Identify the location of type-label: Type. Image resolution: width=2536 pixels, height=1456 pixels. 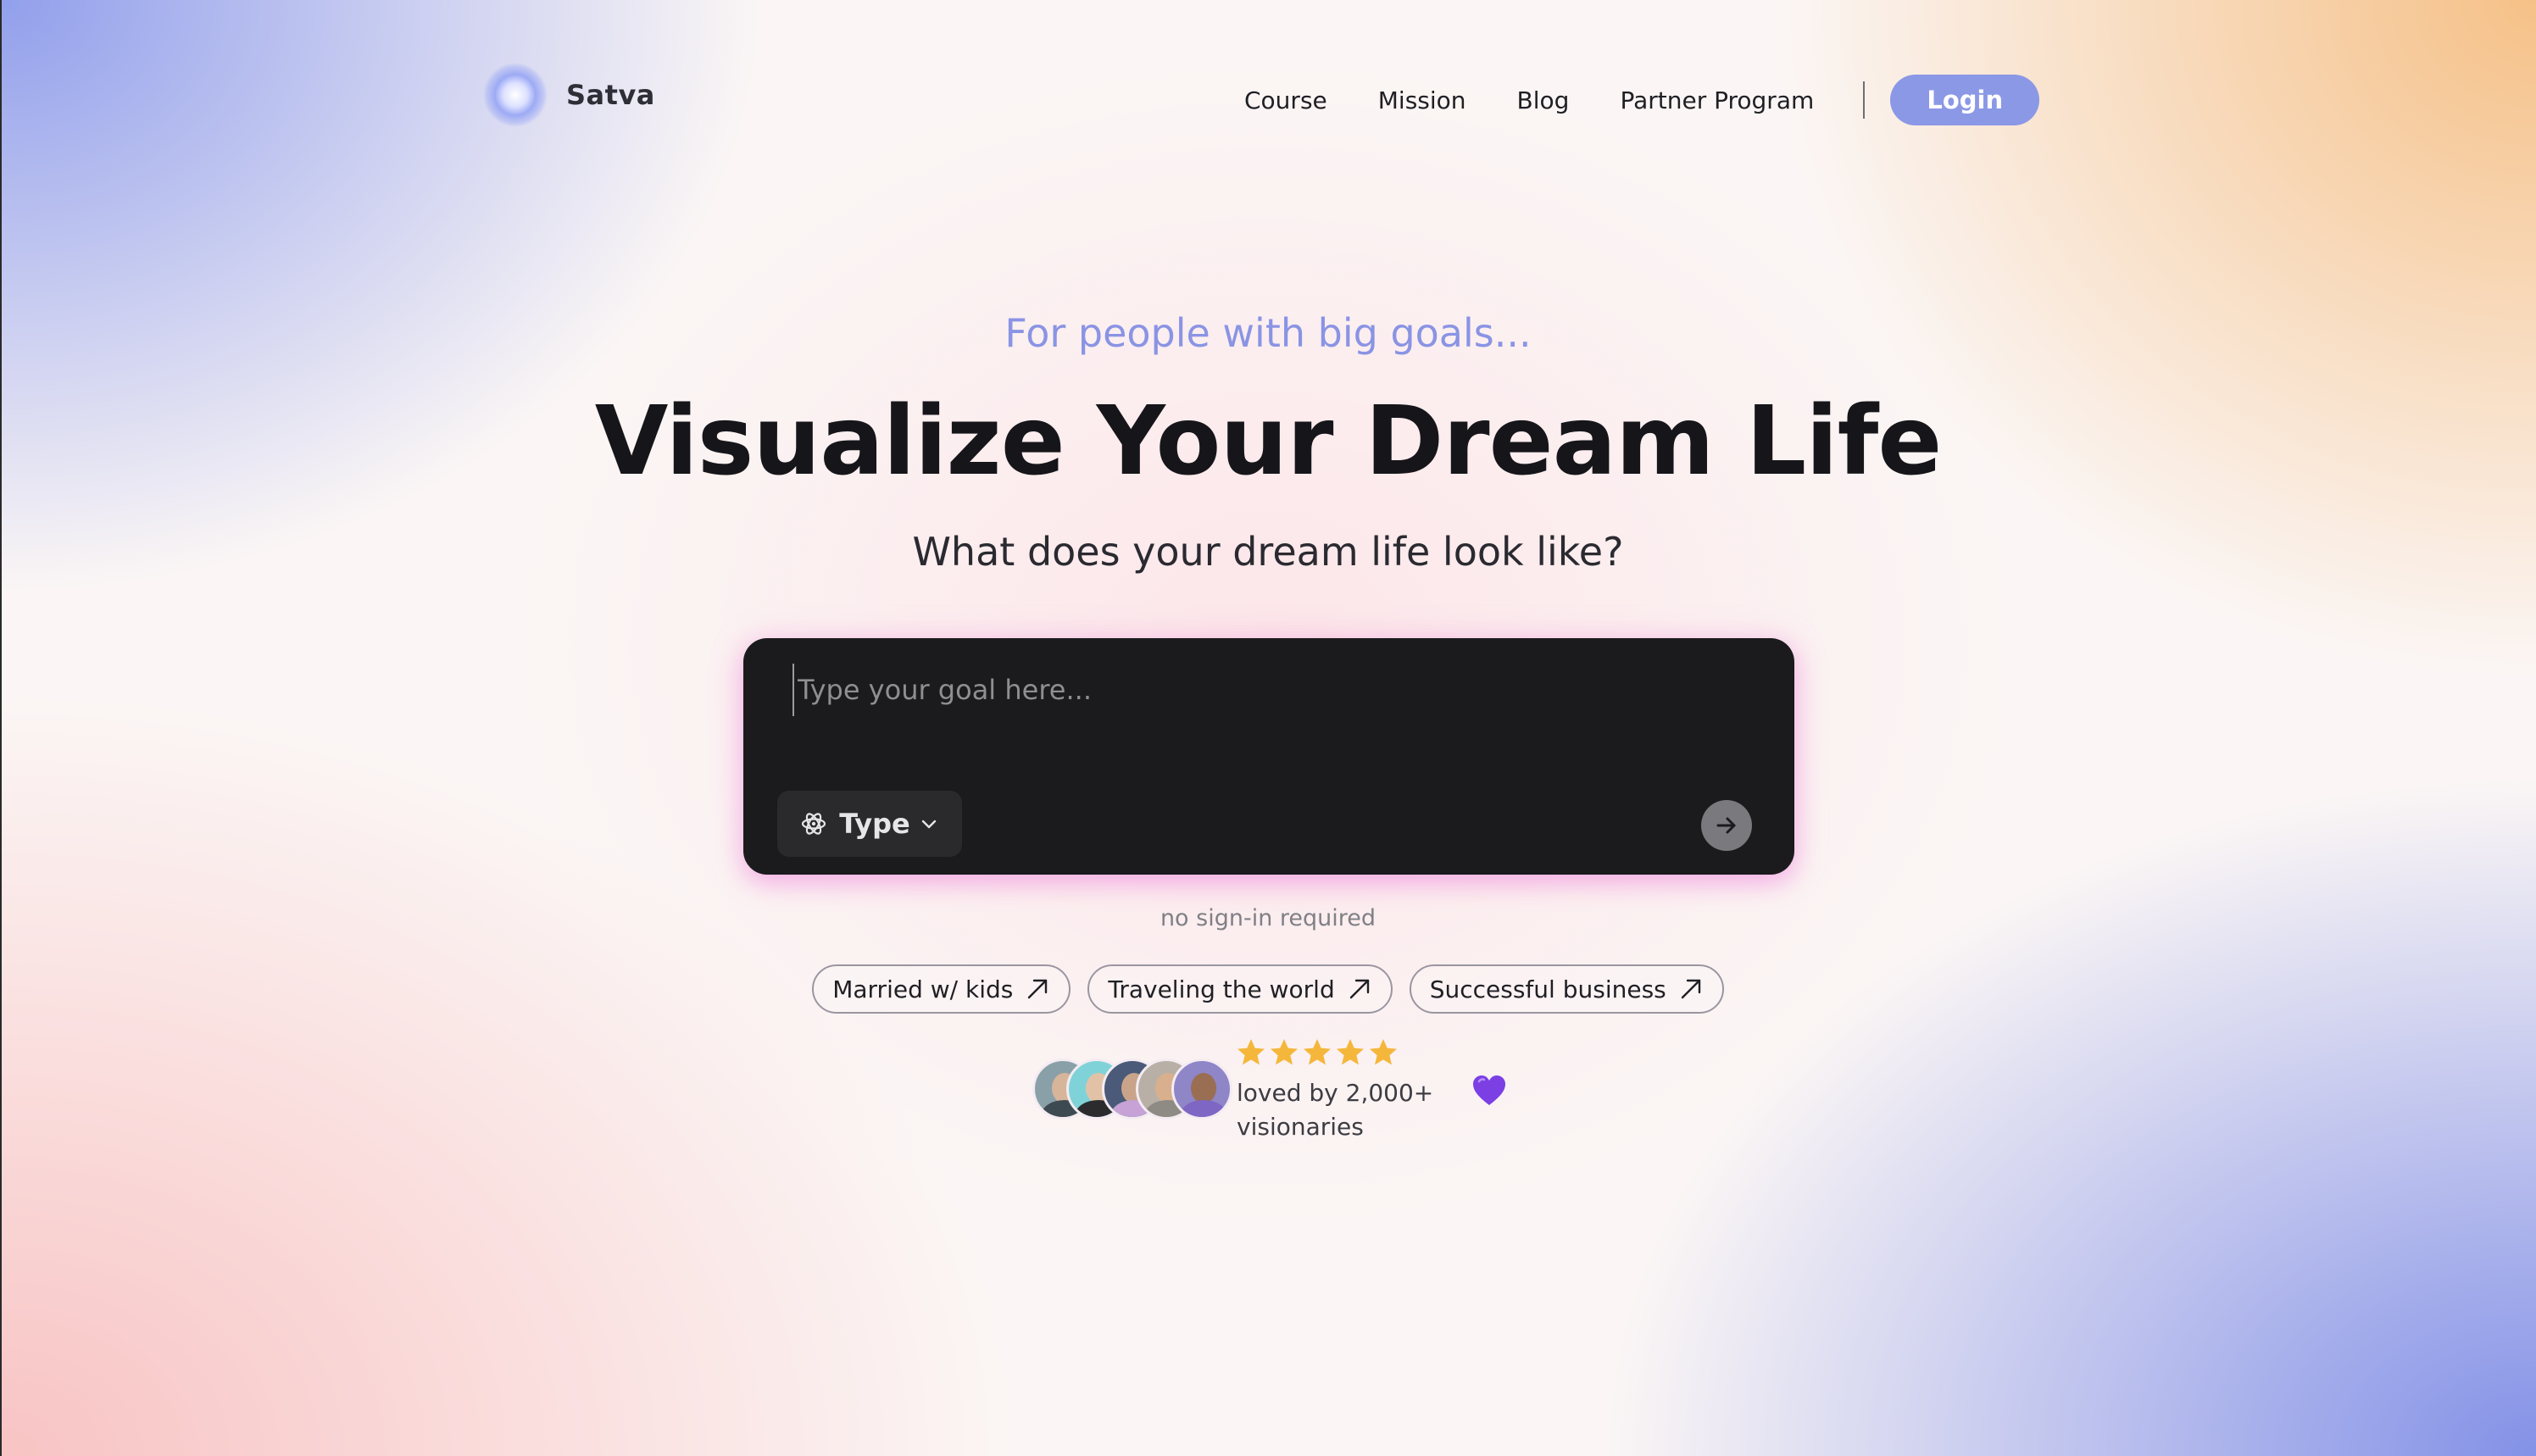
(874, 824).